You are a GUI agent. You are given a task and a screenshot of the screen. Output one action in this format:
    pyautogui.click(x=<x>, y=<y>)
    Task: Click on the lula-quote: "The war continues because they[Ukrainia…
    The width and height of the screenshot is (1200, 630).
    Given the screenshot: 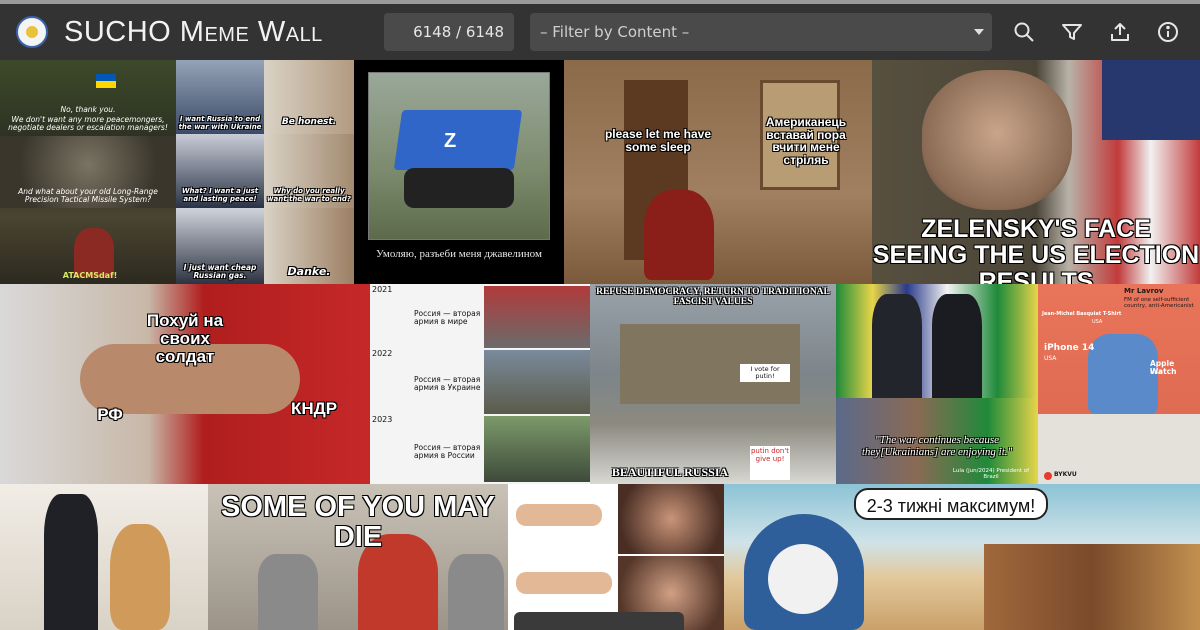 What is the action you would take?
    pyautogui.click(x=937, y=446)
    